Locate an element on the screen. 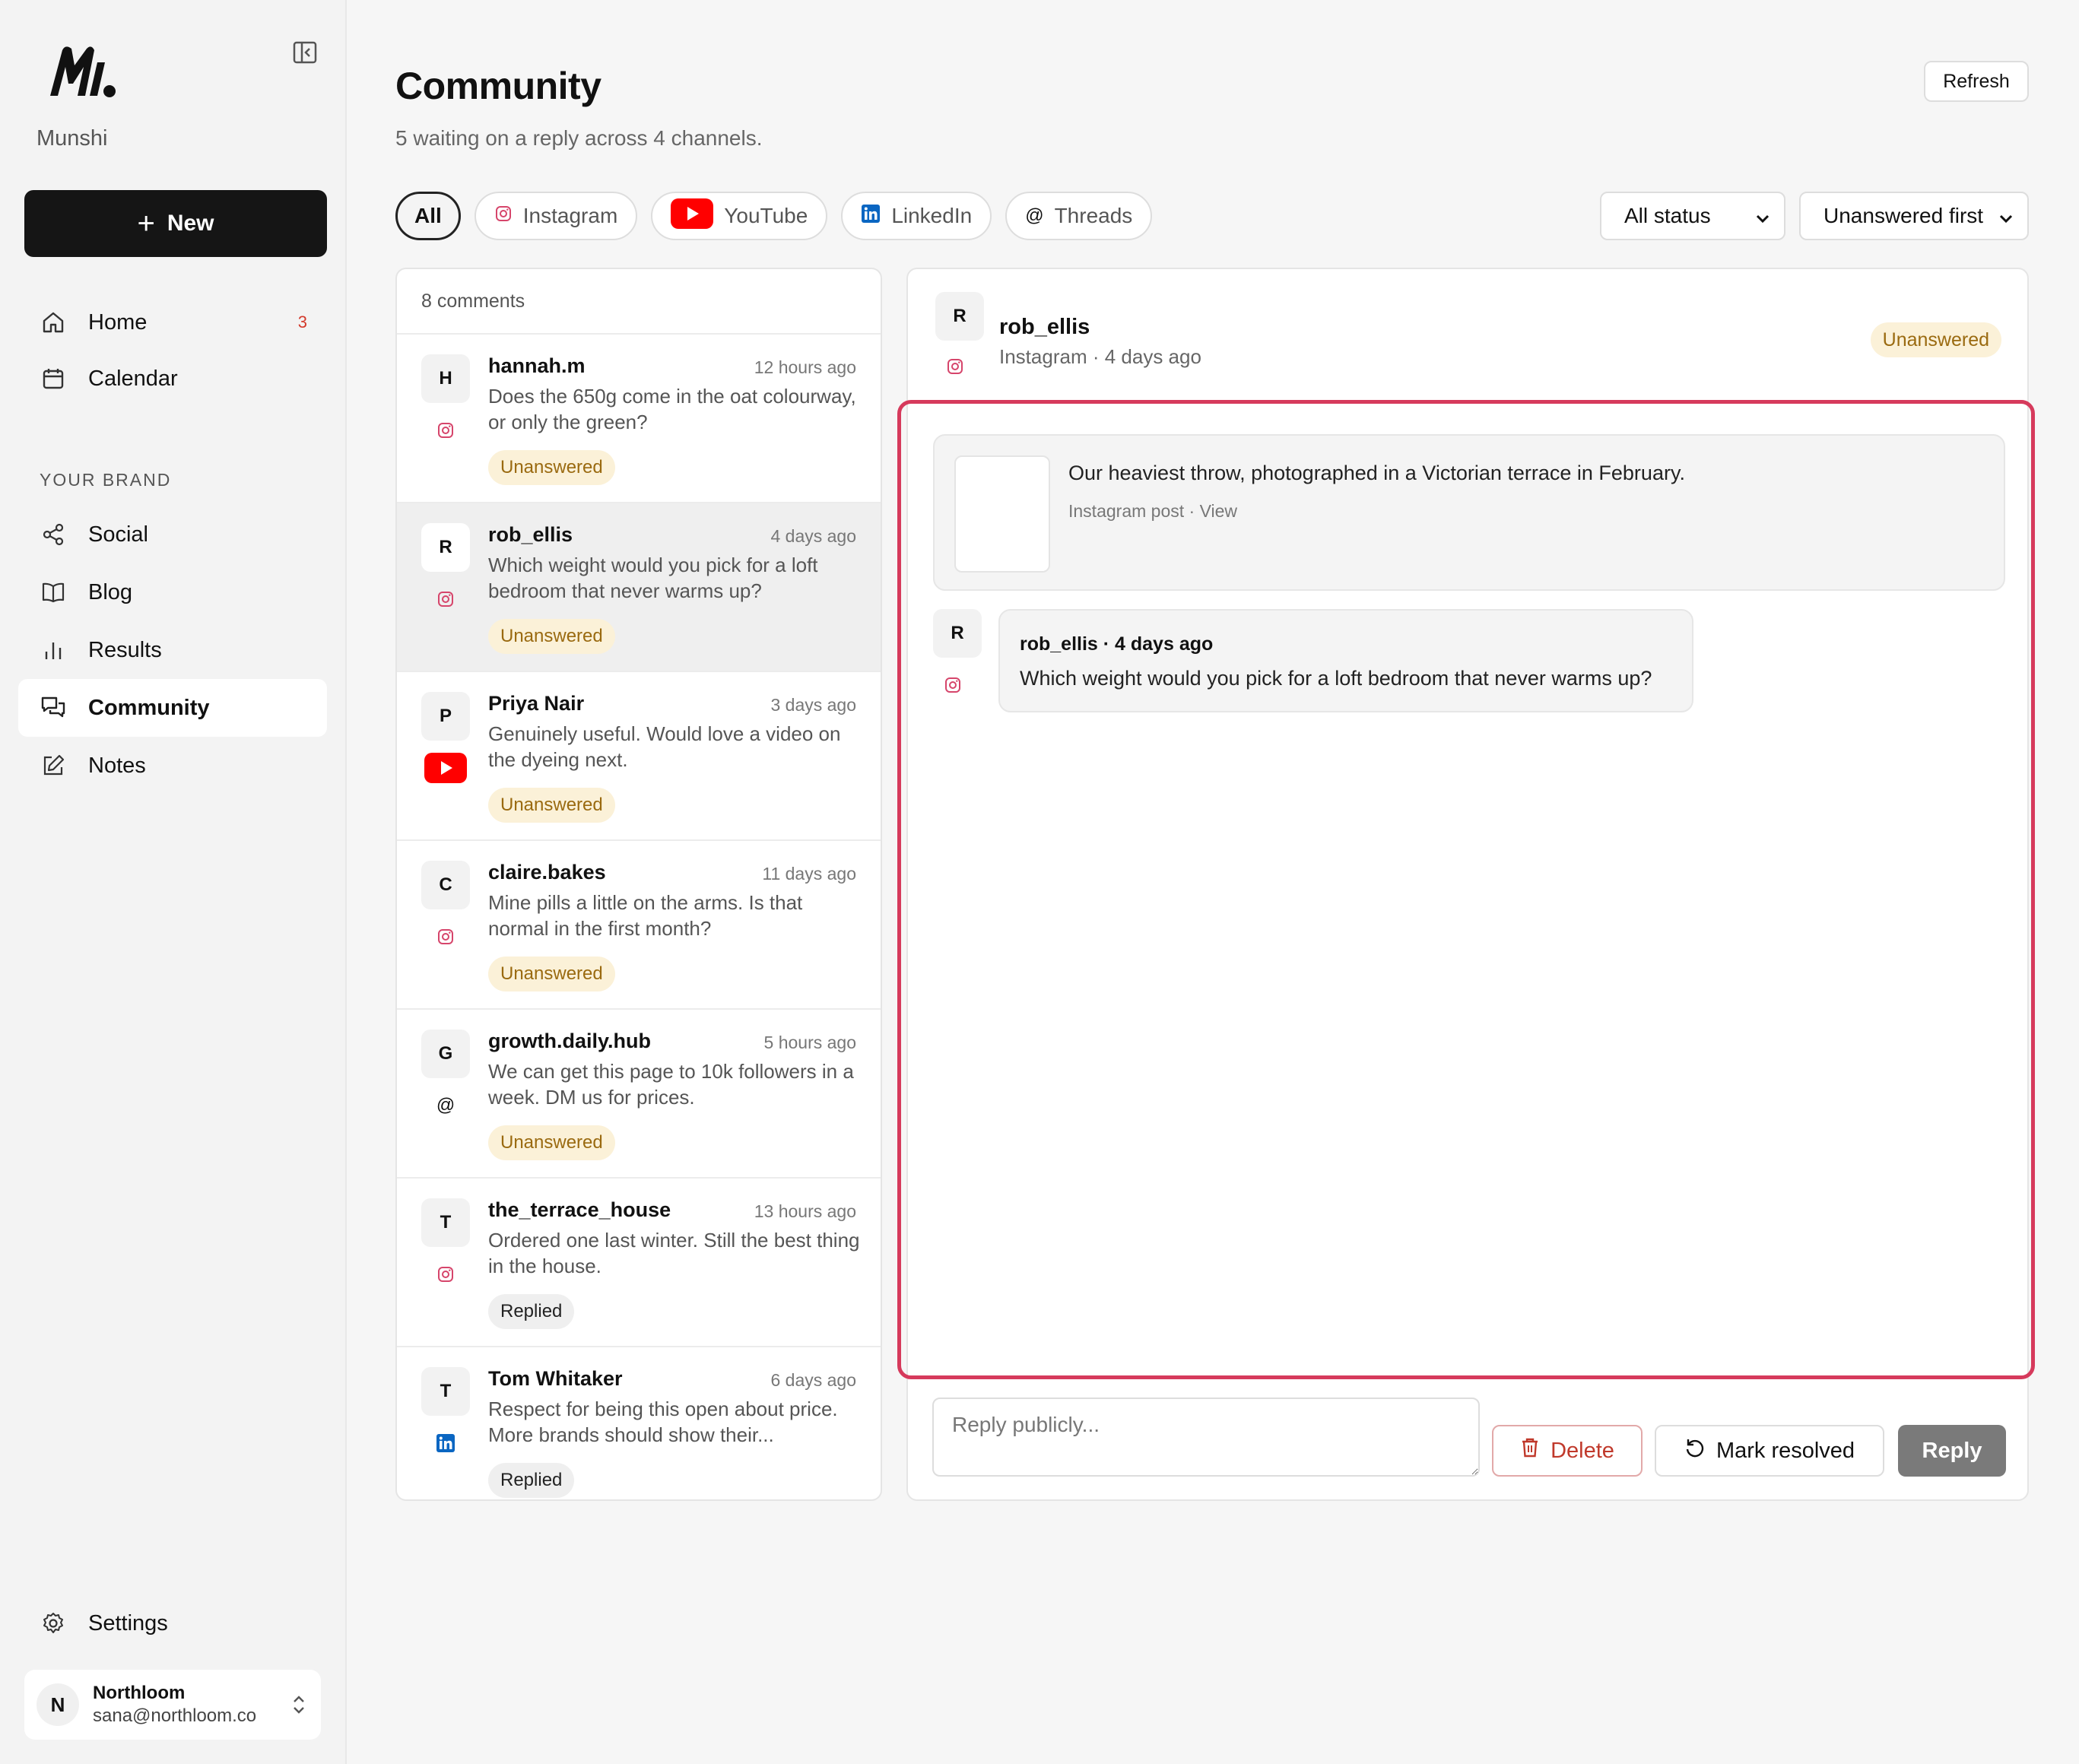  chip-label: YouTube is located at coordinates (766, 216).